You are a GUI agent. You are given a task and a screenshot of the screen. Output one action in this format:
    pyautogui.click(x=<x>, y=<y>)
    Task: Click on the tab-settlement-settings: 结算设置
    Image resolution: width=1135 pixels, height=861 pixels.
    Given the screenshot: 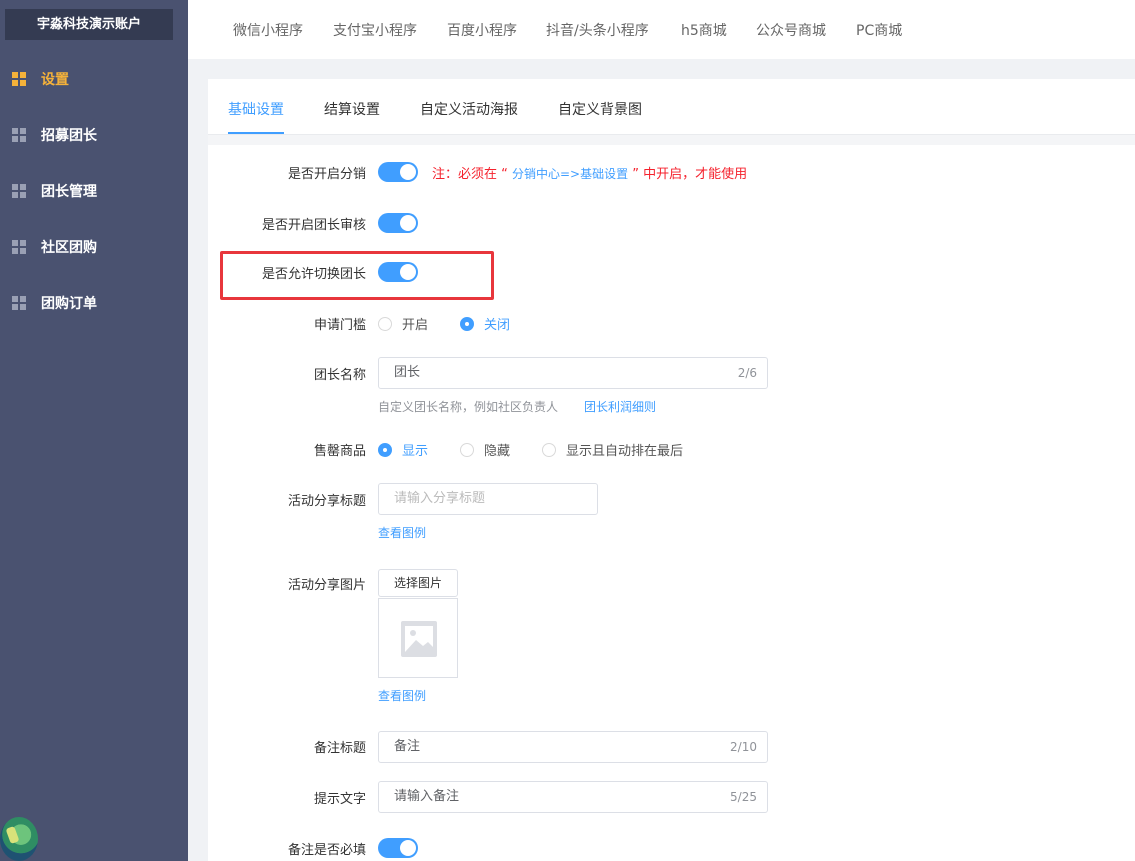 What is the action you would take?
    pyautogui.click(x=352, y=109)
    